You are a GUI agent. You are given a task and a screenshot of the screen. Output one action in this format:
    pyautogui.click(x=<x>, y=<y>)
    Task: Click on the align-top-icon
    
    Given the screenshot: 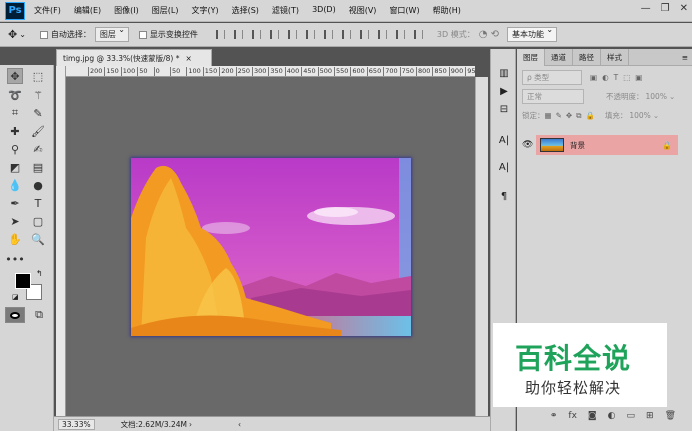 What is the action you would take?
    pyautogui.click(x=220, y=34)
    